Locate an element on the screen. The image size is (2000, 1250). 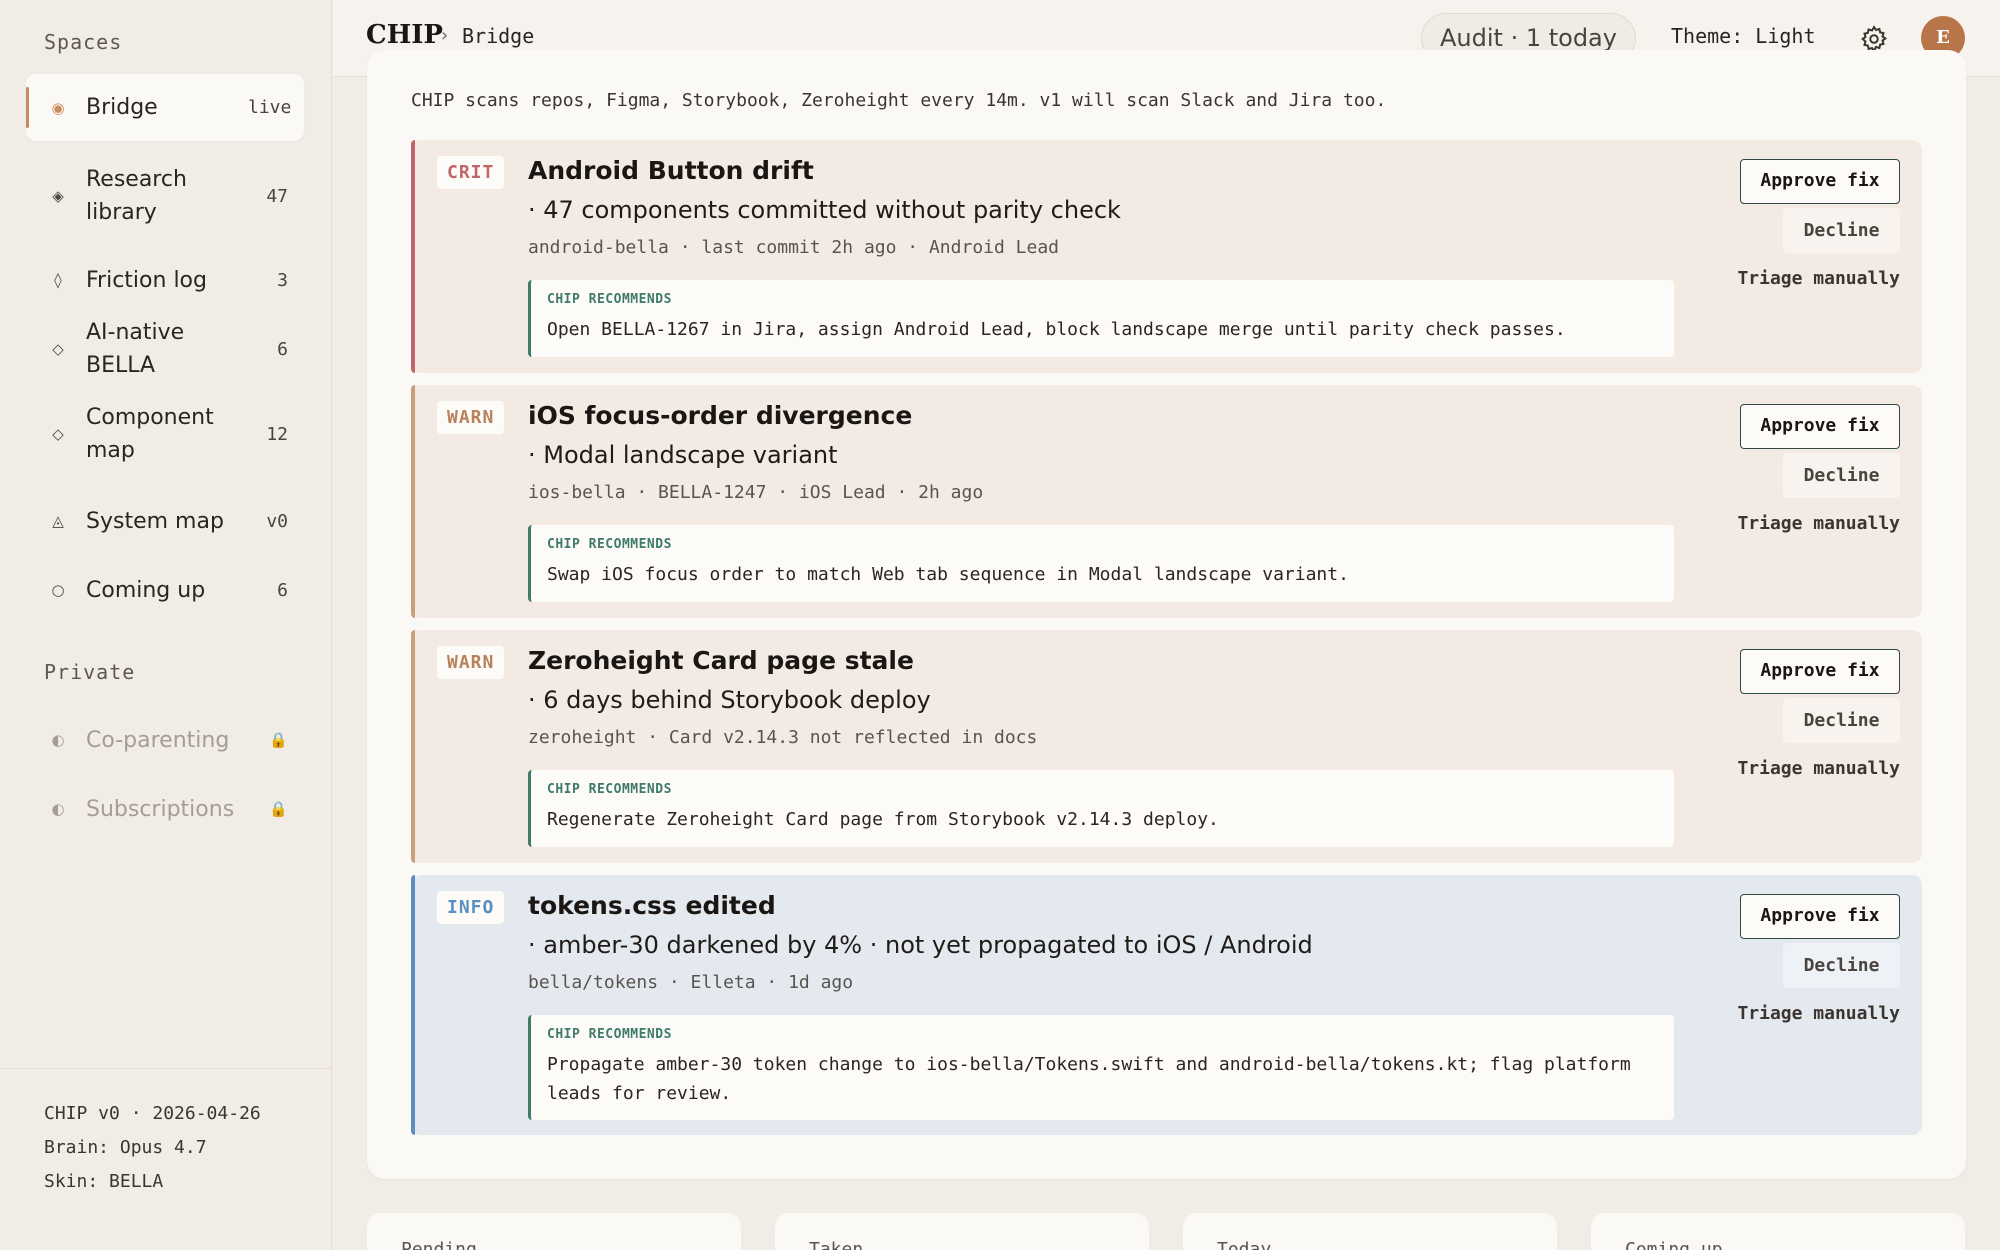
stat-label: Today is located at coordinates (1244, 1244).